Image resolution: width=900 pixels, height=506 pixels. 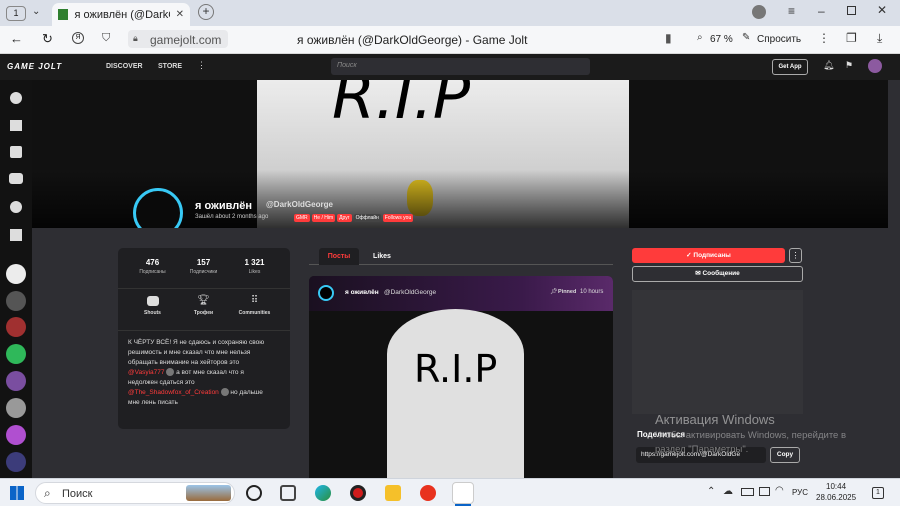 I want to click on collections-icon: ❐, so click(x=851, y=38).